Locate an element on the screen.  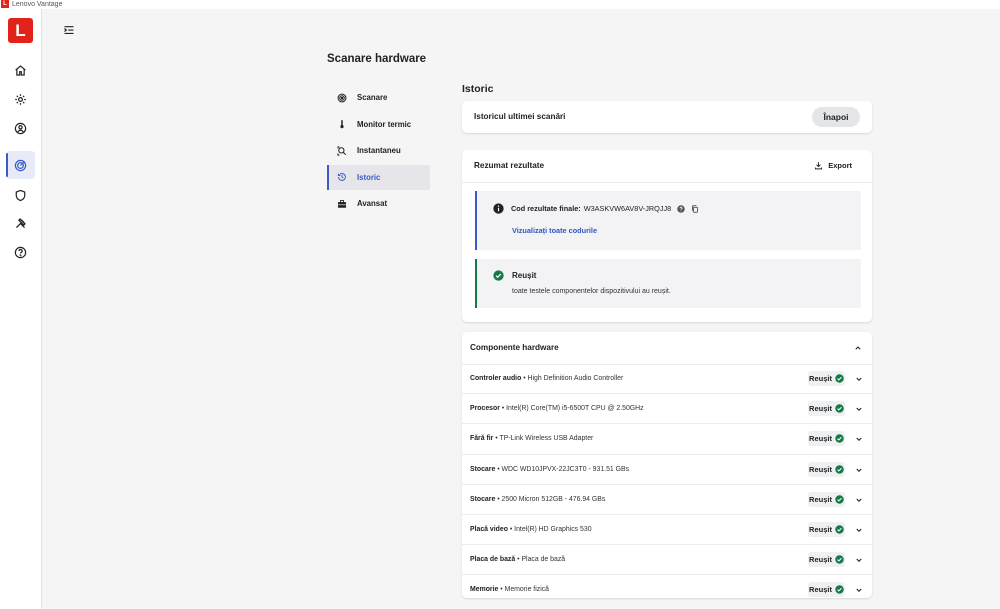
tools-icon is located at coordinates (20, 222).